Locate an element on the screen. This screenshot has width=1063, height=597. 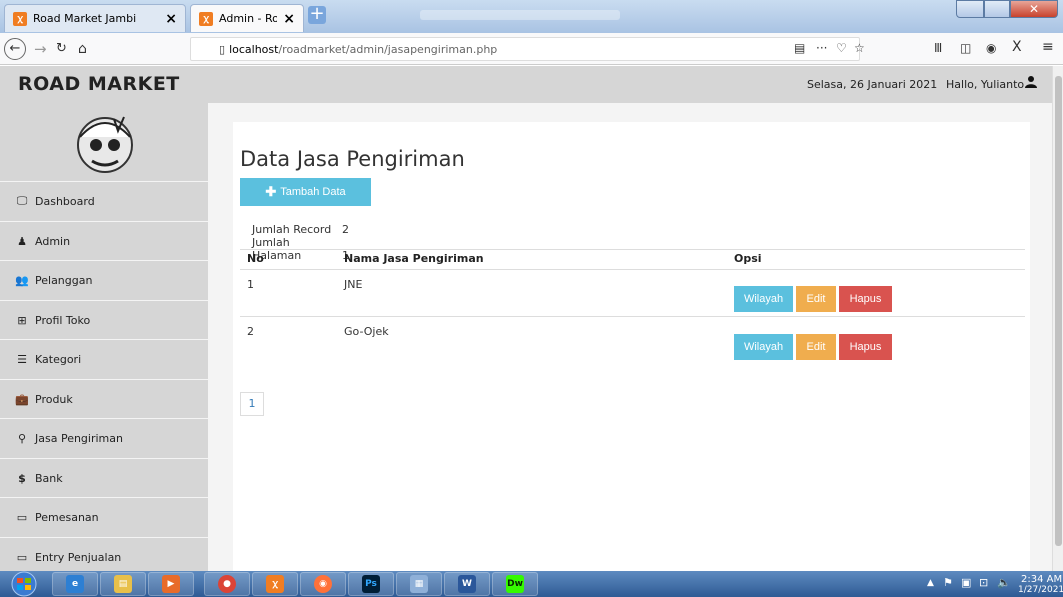
browser-tab-admin: ꭓ Admin - Road Market × is located at coordinates (247, 18).